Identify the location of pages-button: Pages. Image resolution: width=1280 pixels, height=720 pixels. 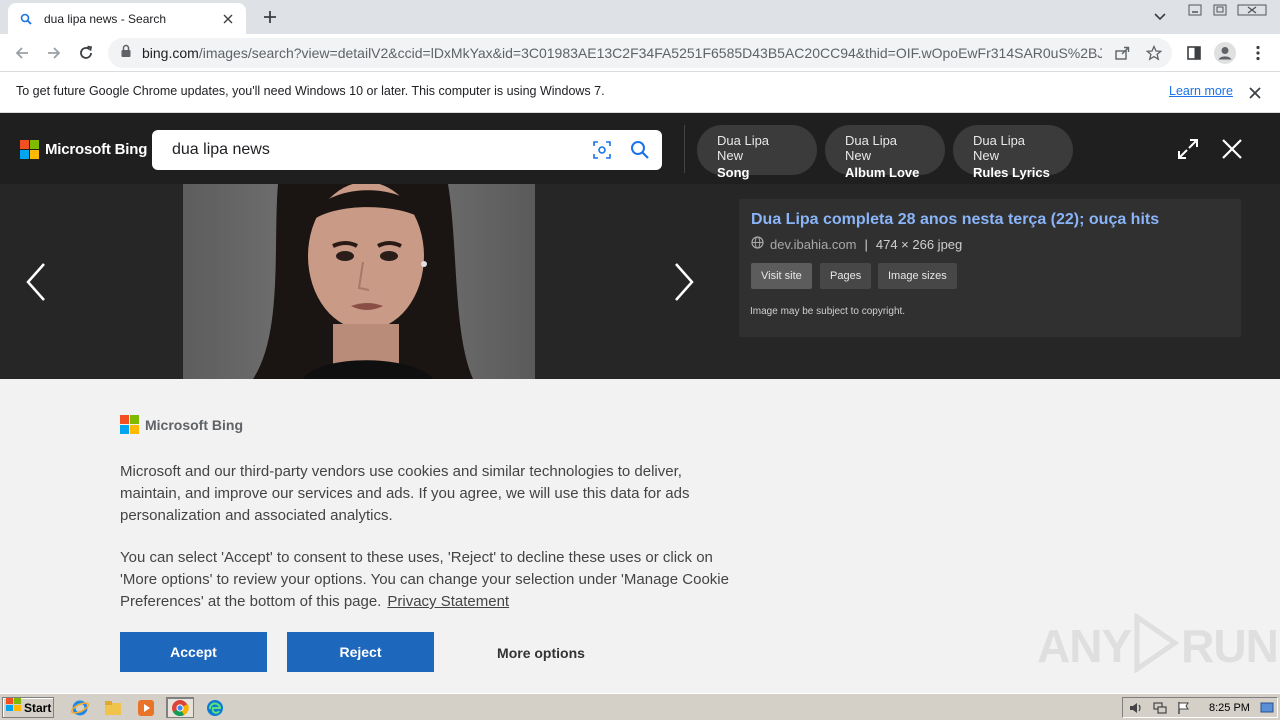
(846, 276).